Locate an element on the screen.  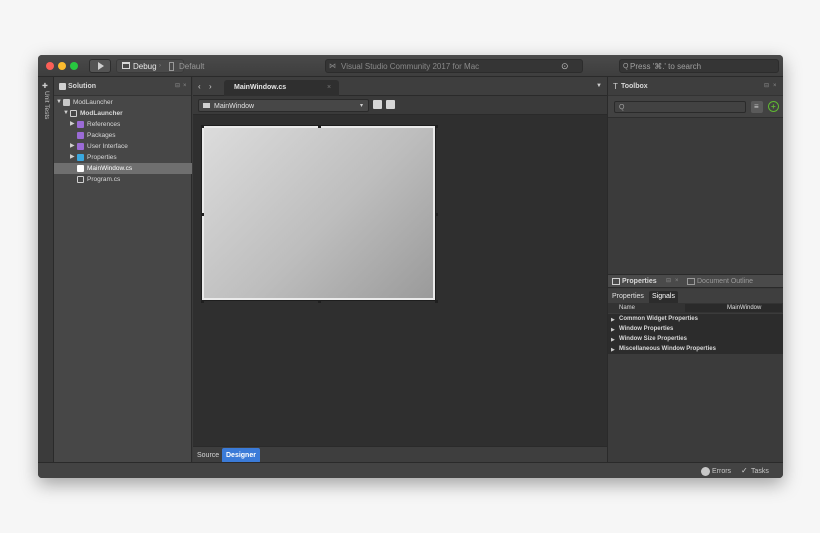
unit-tests-tab: Unit Tests is located at coordinates (46, 116).